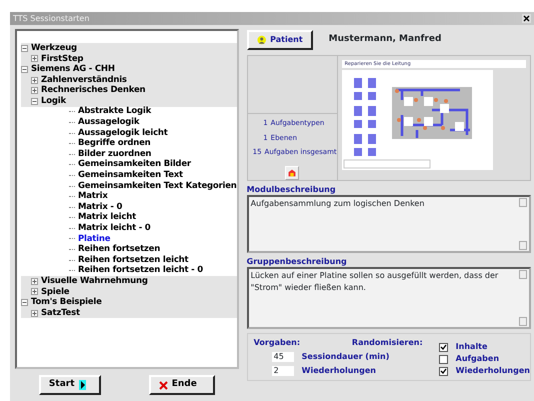  Describe the element at coordinates (472, 347) in the screenshot. I see `checkbox-label: Inhalte` at that location.